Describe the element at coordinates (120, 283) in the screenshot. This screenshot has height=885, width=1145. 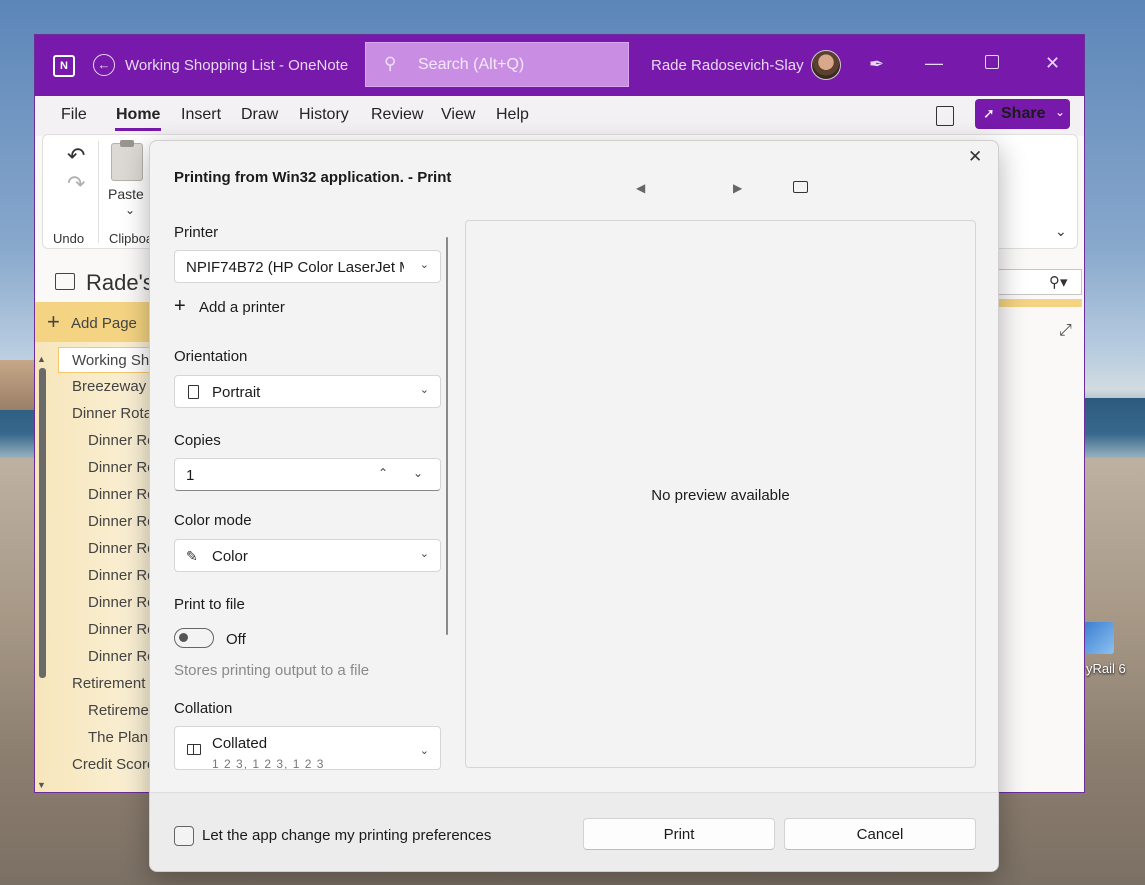
I see `notebook-title: Rade's` at that location.